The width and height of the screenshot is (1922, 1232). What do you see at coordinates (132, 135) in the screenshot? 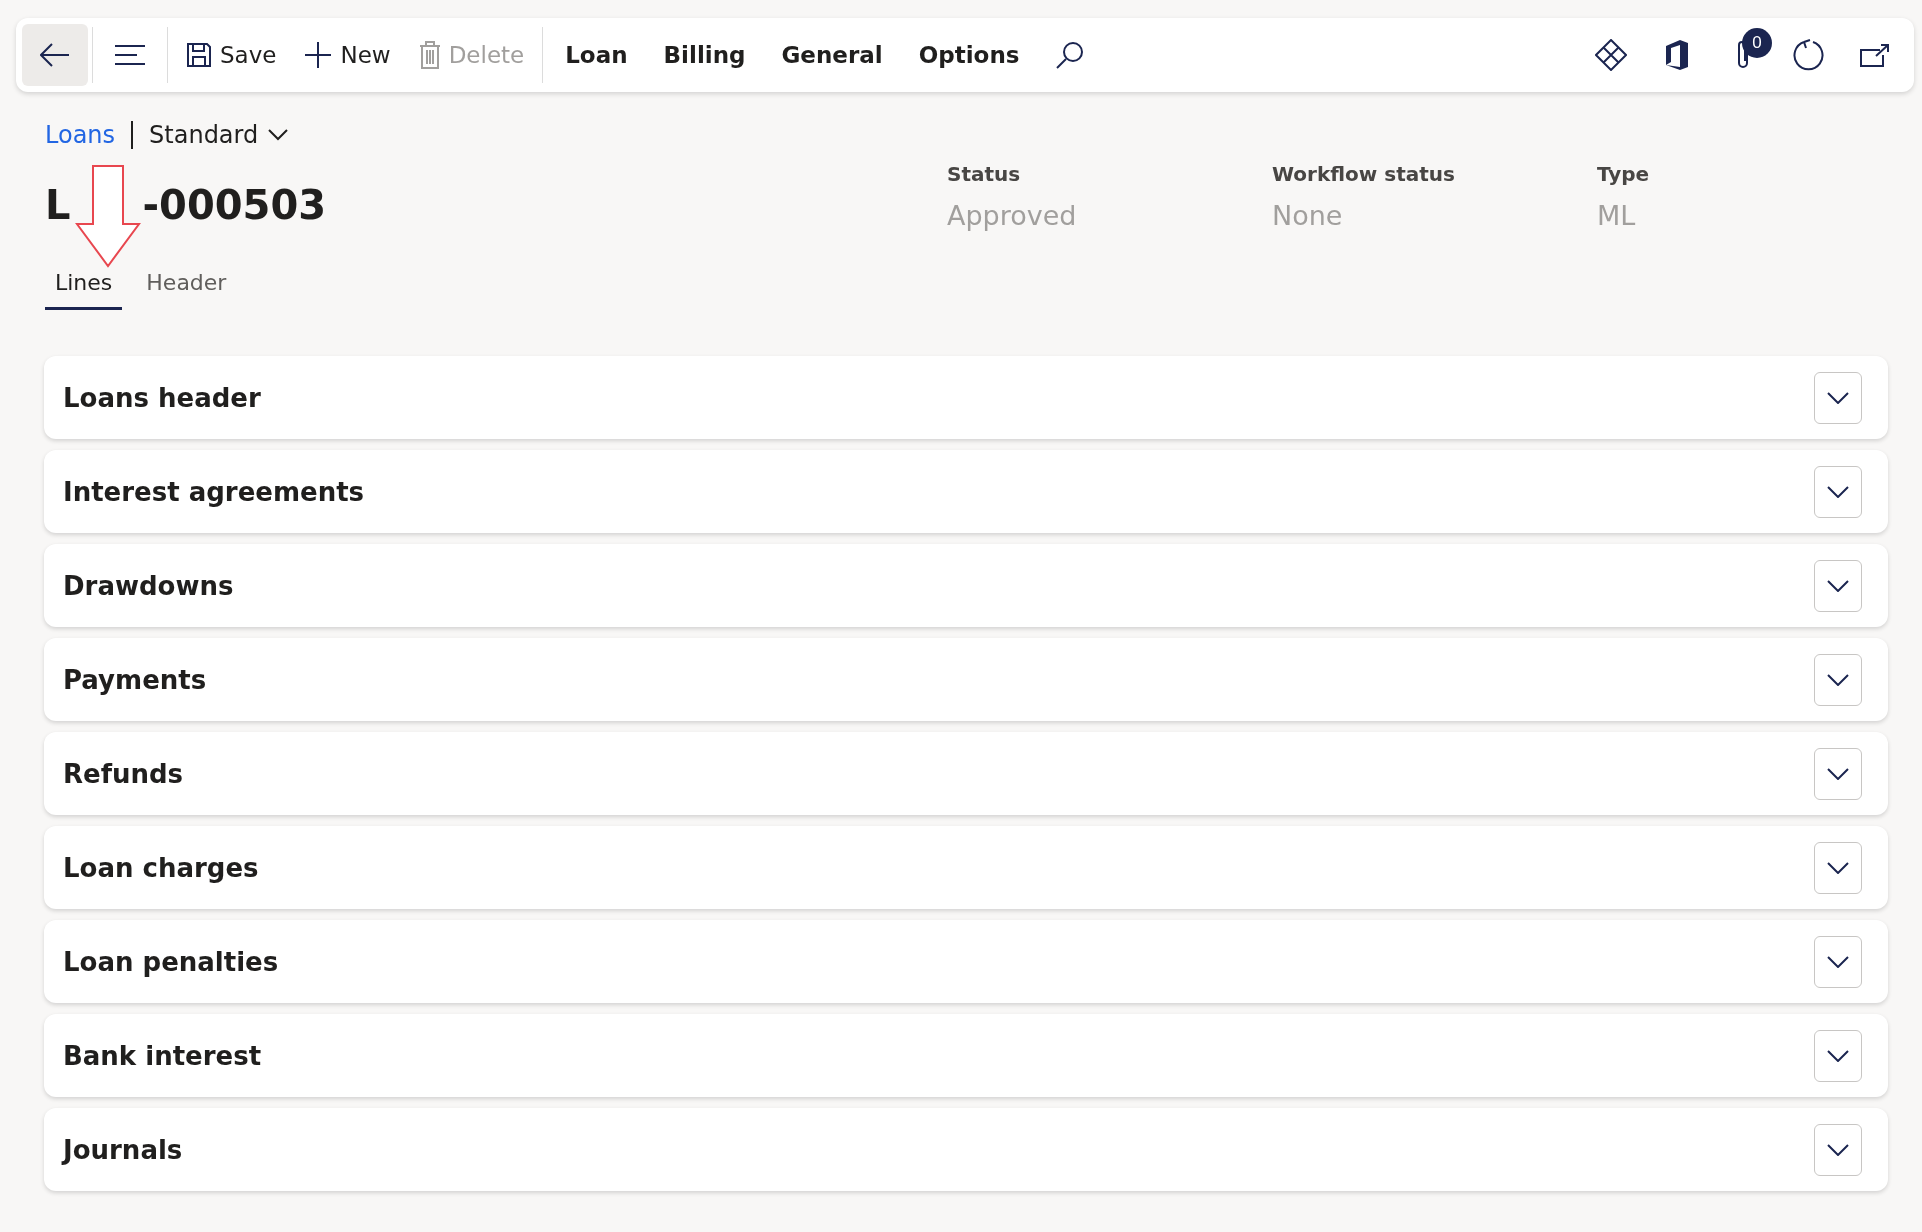
I see `divider-bar` at bounding box center [132, 135].